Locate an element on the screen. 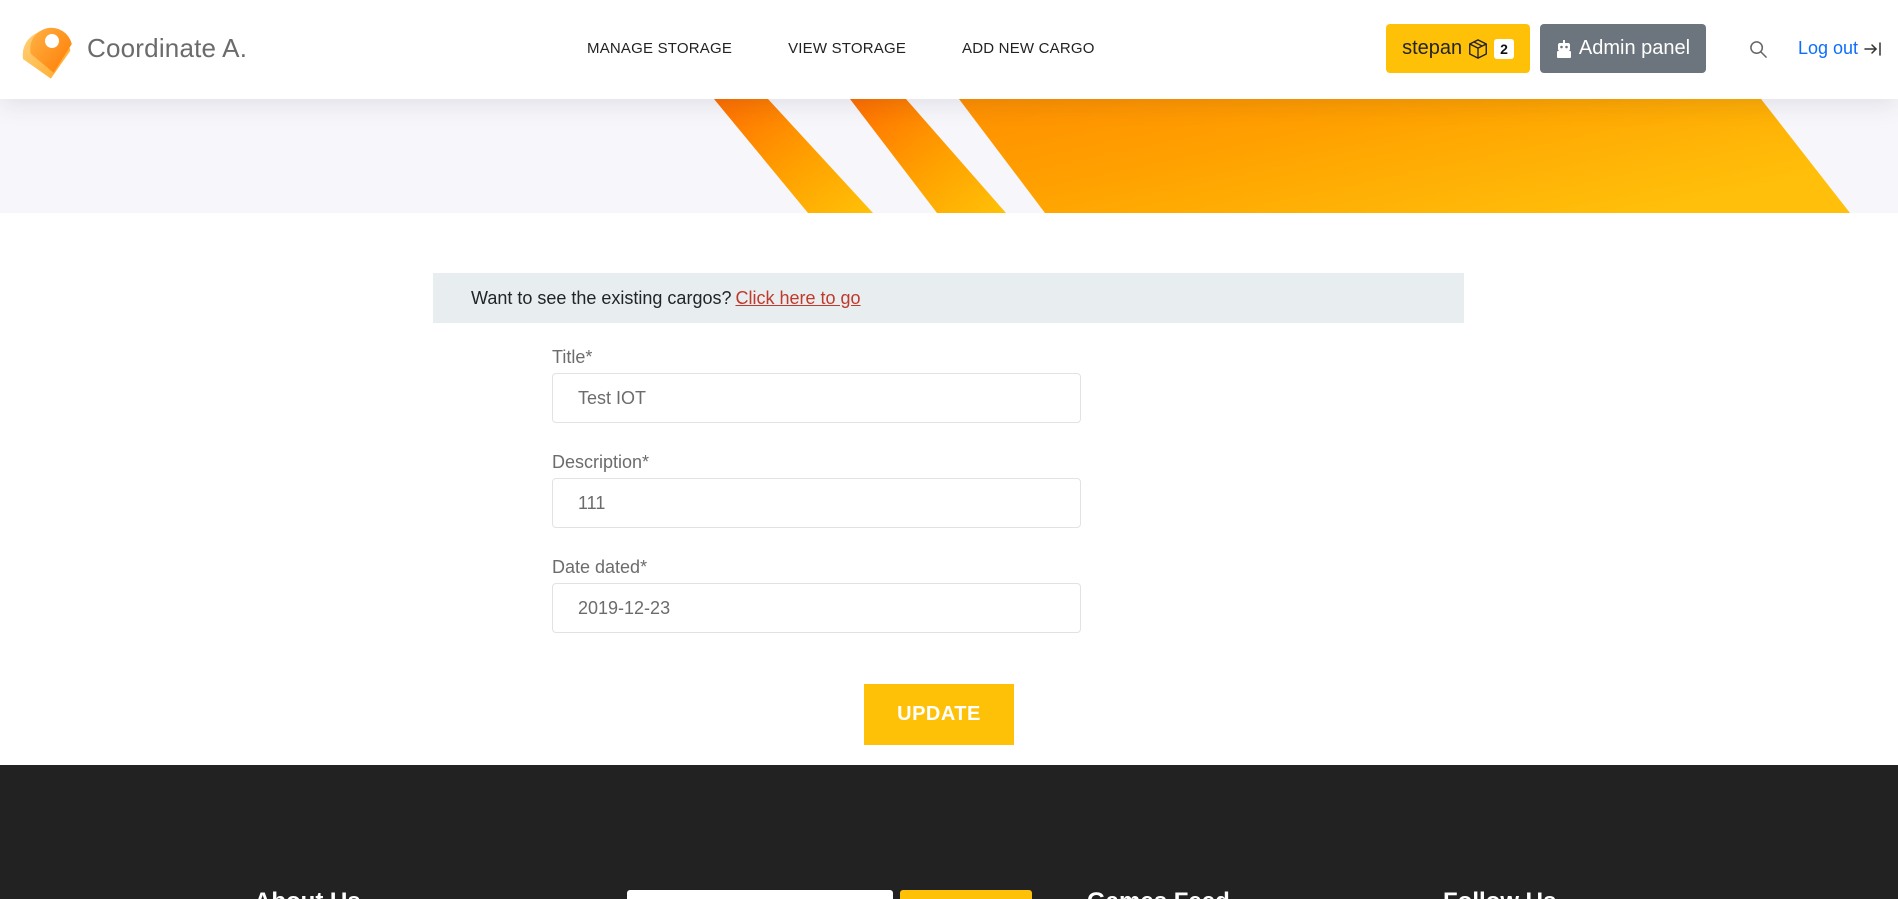 Image resolution: width=1898 pixels, height=899 pixels. description-input is located at coordinates (816, 503).